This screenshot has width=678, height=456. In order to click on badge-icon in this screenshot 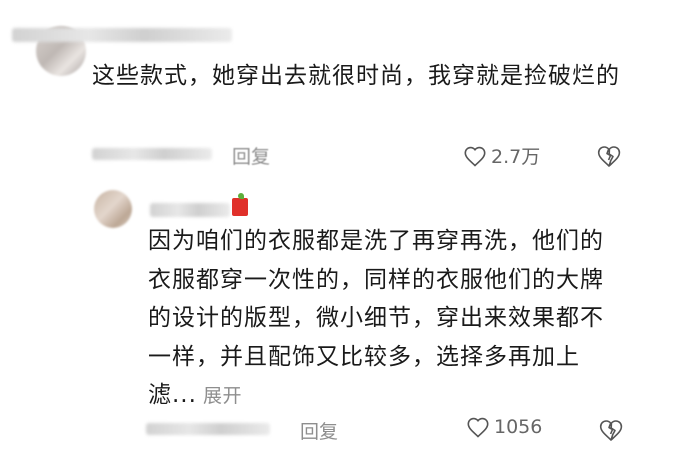, I will do `click(240, 204)`.